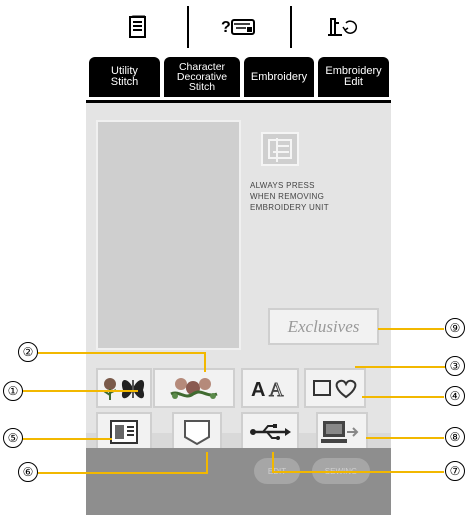 The image size is (469, 515). I want to click on tab-label-line: Edit, so click(353, 82).